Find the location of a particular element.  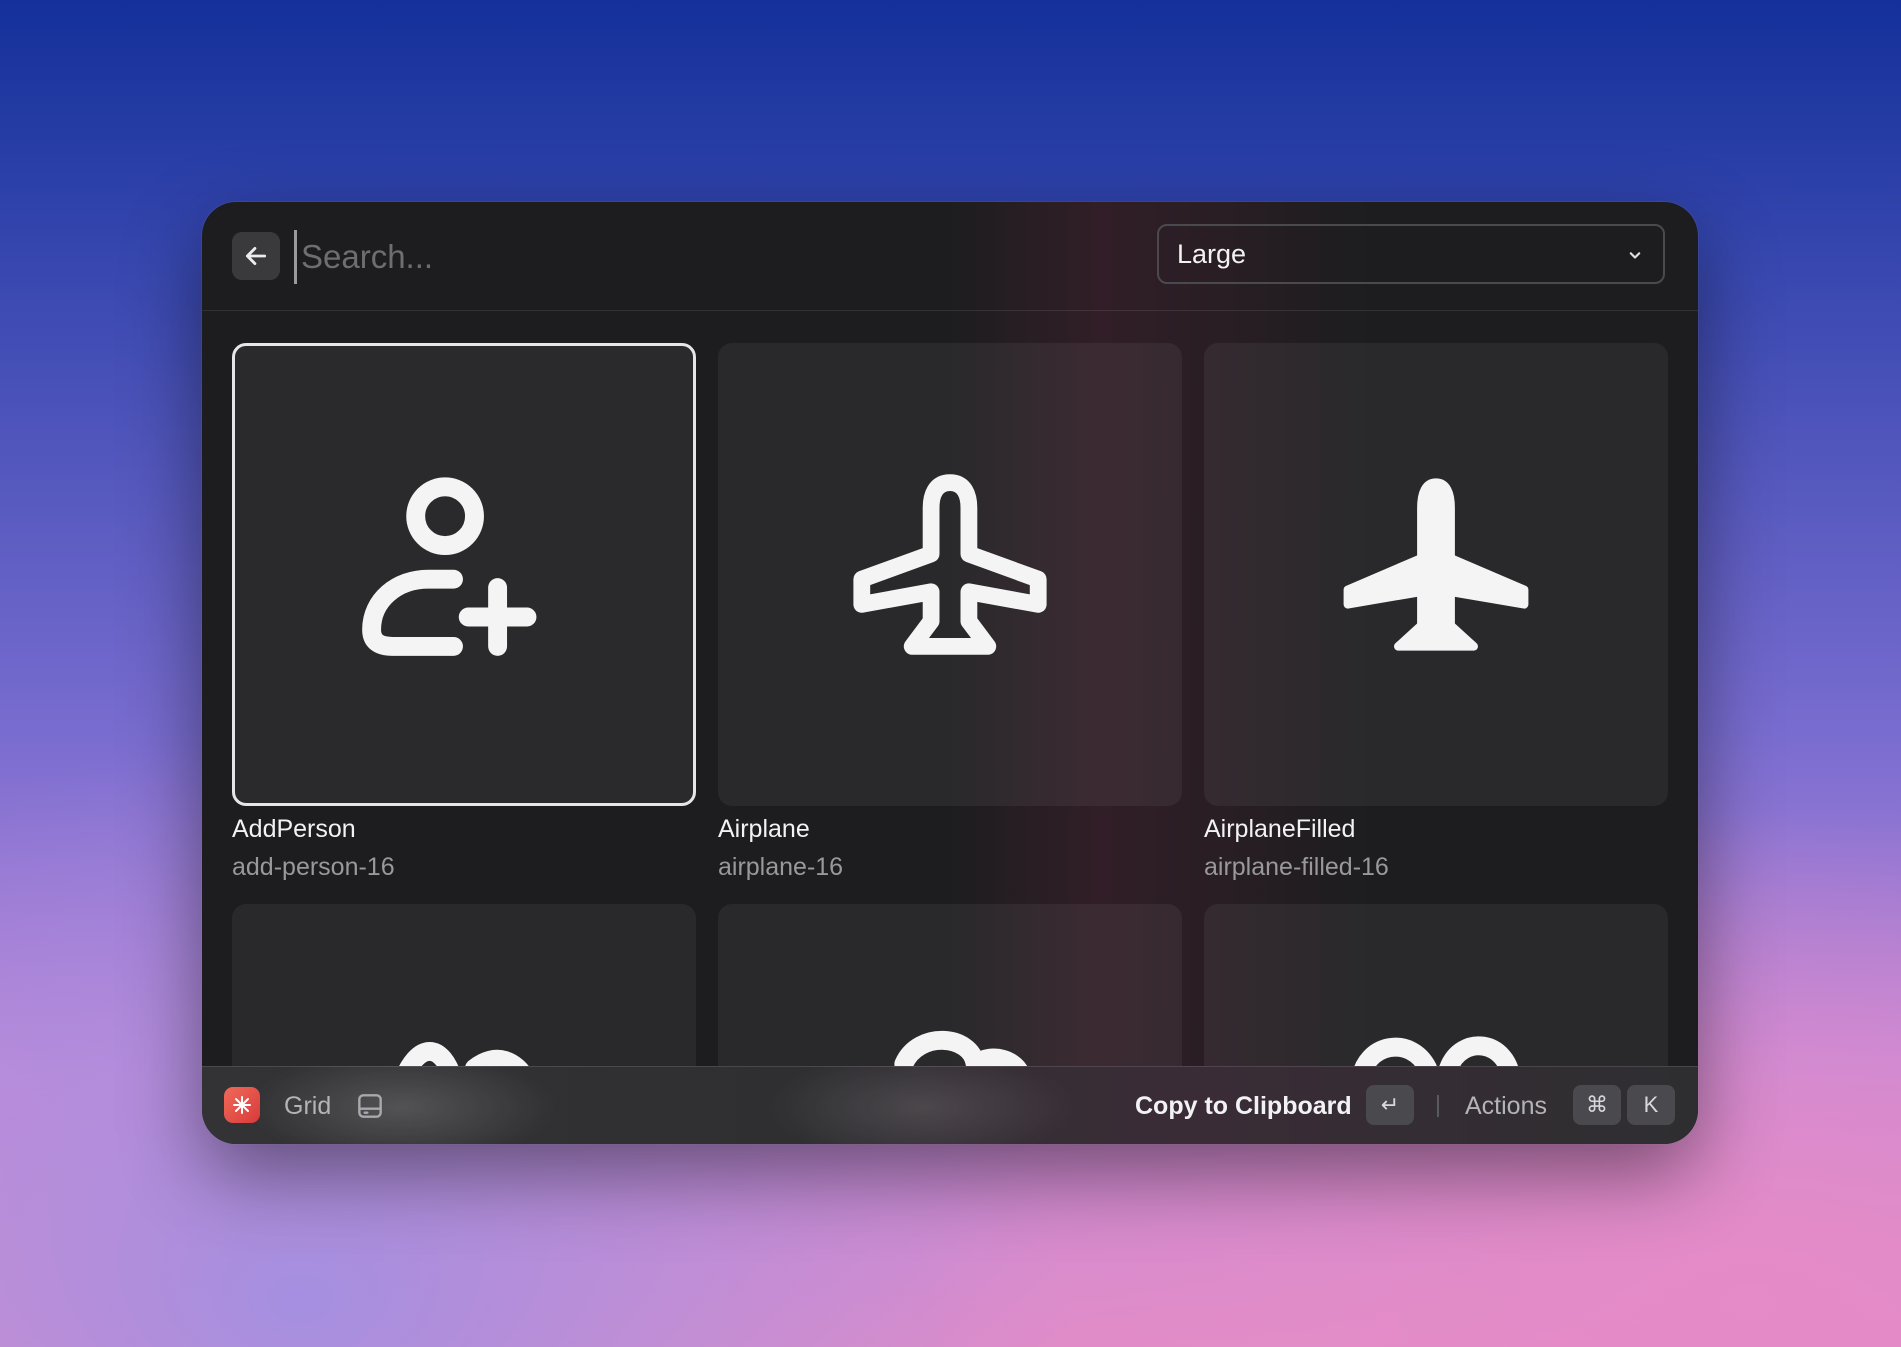

drive-icon is located at coordinates (370, 1106).